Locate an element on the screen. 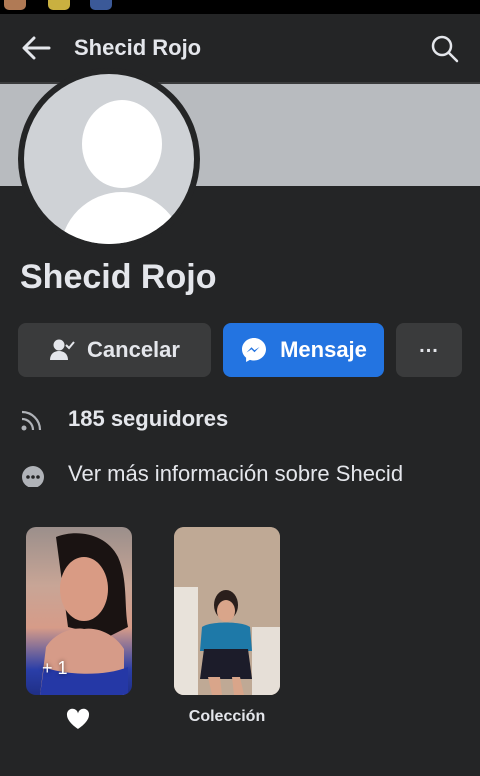  page-title: Shecid Rojo is located at coordinates (138, 47).